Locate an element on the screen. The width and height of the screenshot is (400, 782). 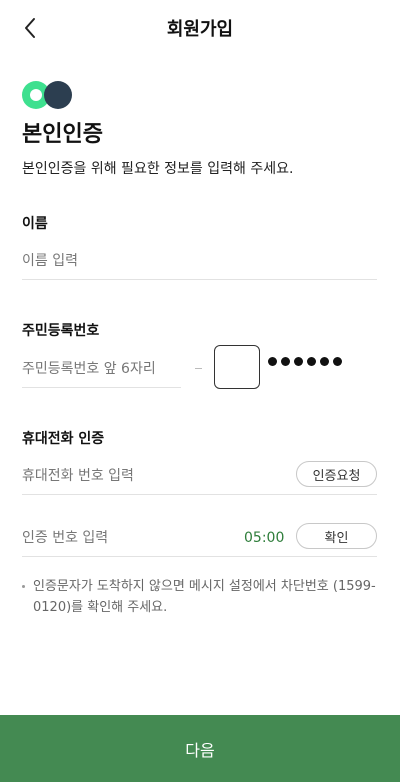
phone-input is located at coordinates (152, 476).